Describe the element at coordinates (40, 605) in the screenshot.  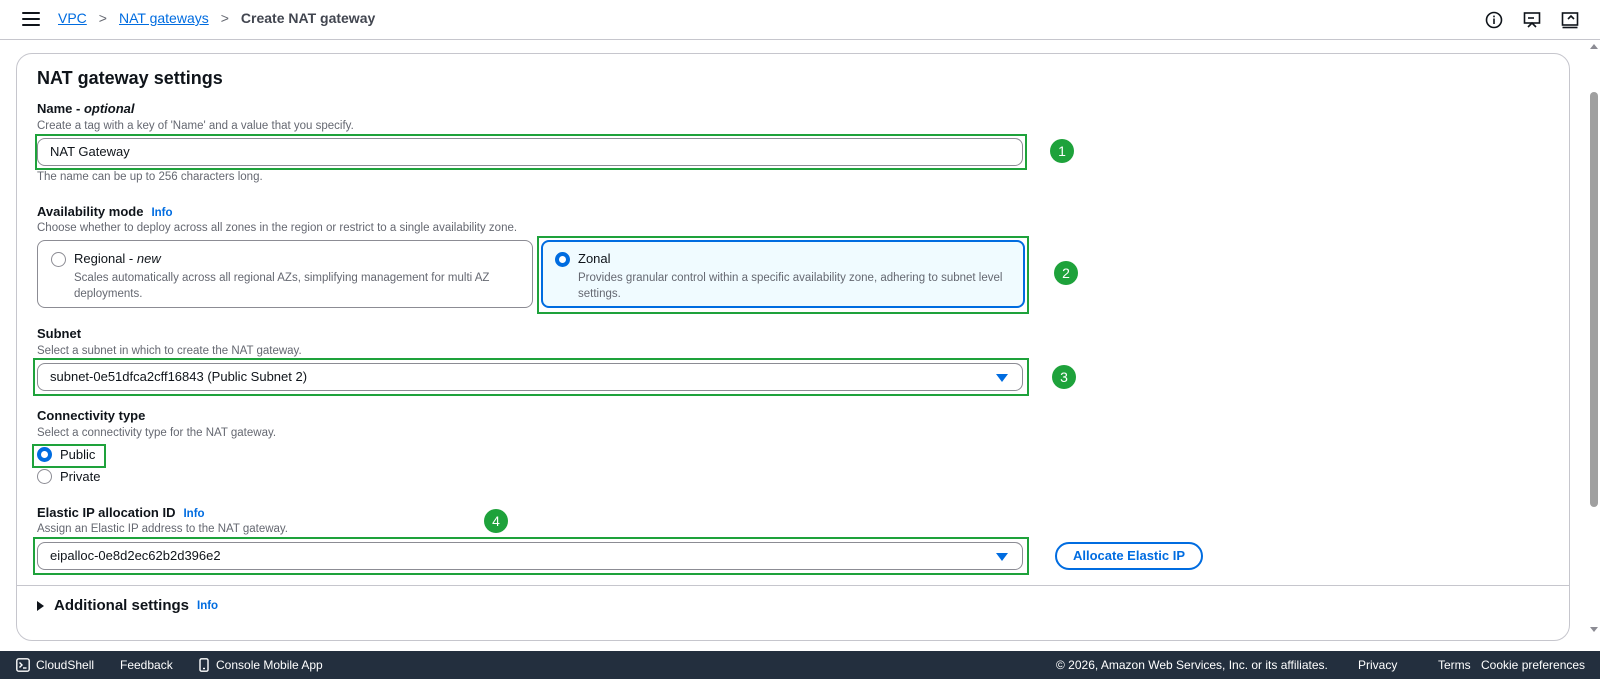
I see `caret-right-icon` at that location.